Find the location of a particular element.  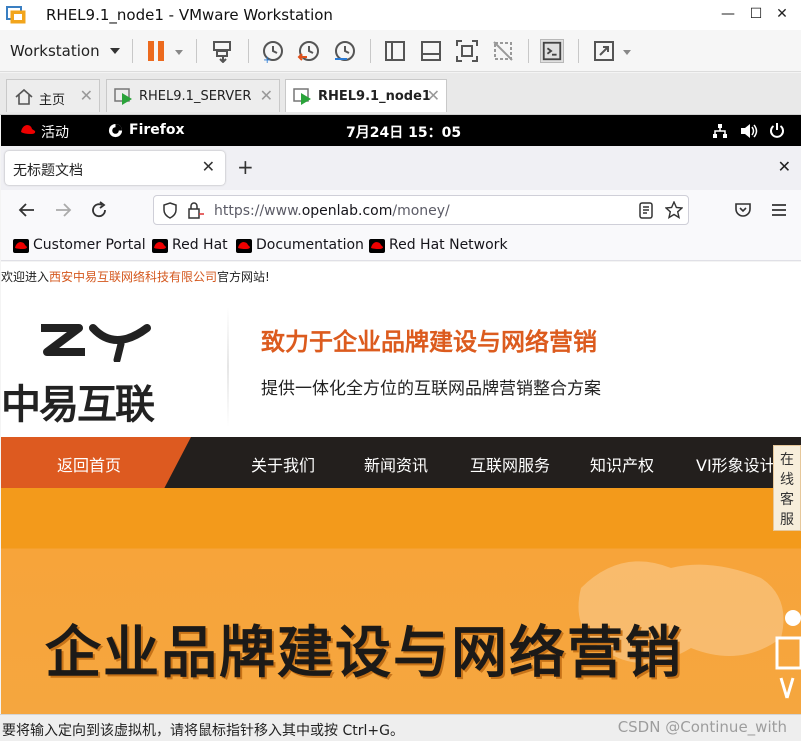

bookmark-star-icon is located at coordinates (674, 210).